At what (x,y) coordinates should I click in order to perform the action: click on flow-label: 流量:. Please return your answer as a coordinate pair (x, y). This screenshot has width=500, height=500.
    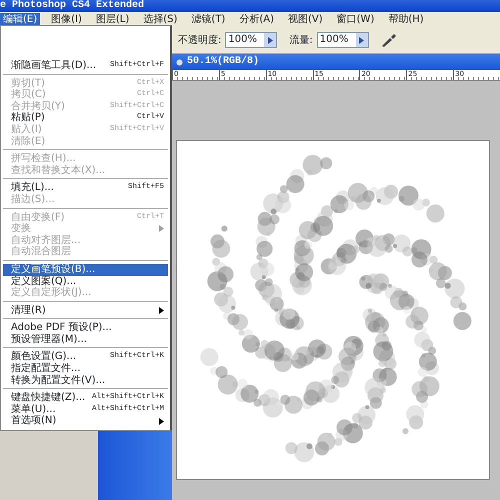
    Looking at the image, I should click on (301, 41).